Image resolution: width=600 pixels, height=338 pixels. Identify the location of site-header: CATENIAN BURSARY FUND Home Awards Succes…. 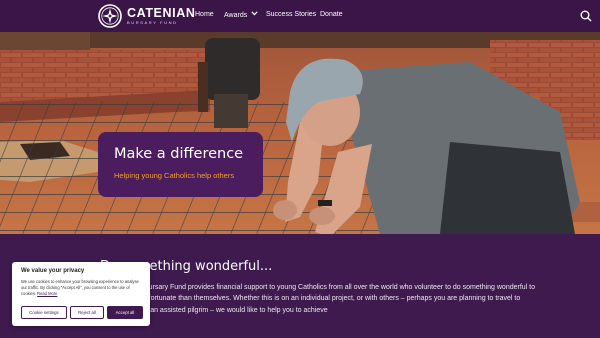
(300, 16).